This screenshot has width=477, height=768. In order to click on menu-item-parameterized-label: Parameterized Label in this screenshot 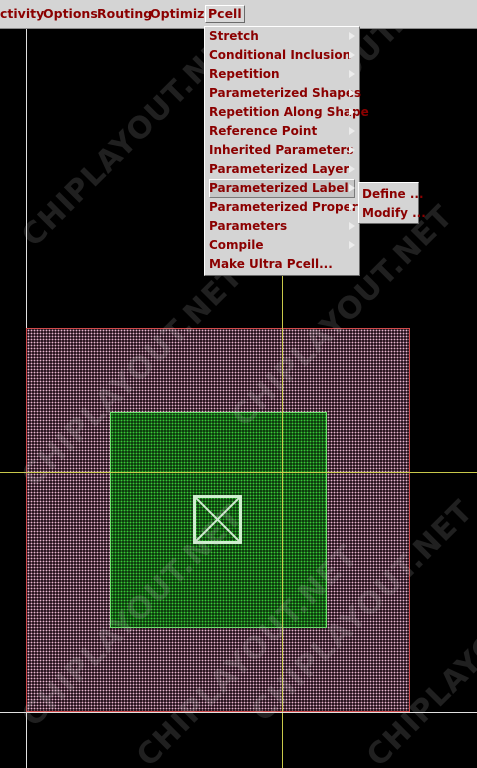, I will do `click(282, 188)`.